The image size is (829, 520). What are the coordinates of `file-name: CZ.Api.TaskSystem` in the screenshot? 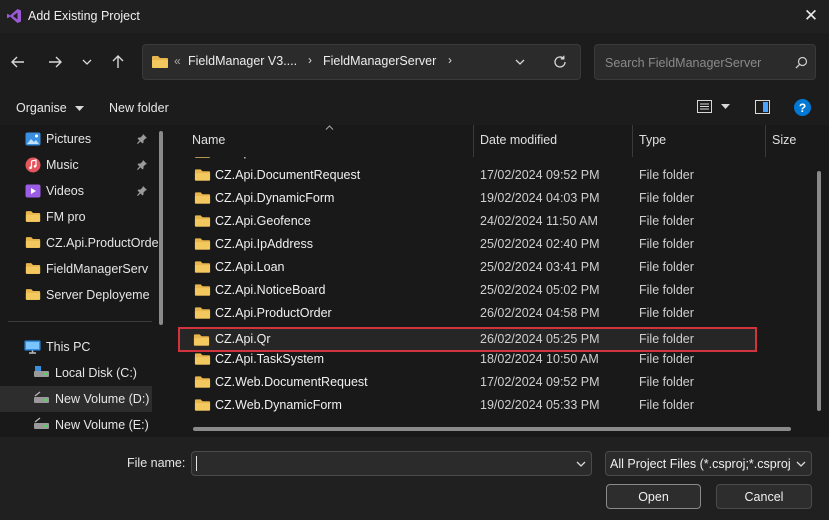 It's located at (270, 359).